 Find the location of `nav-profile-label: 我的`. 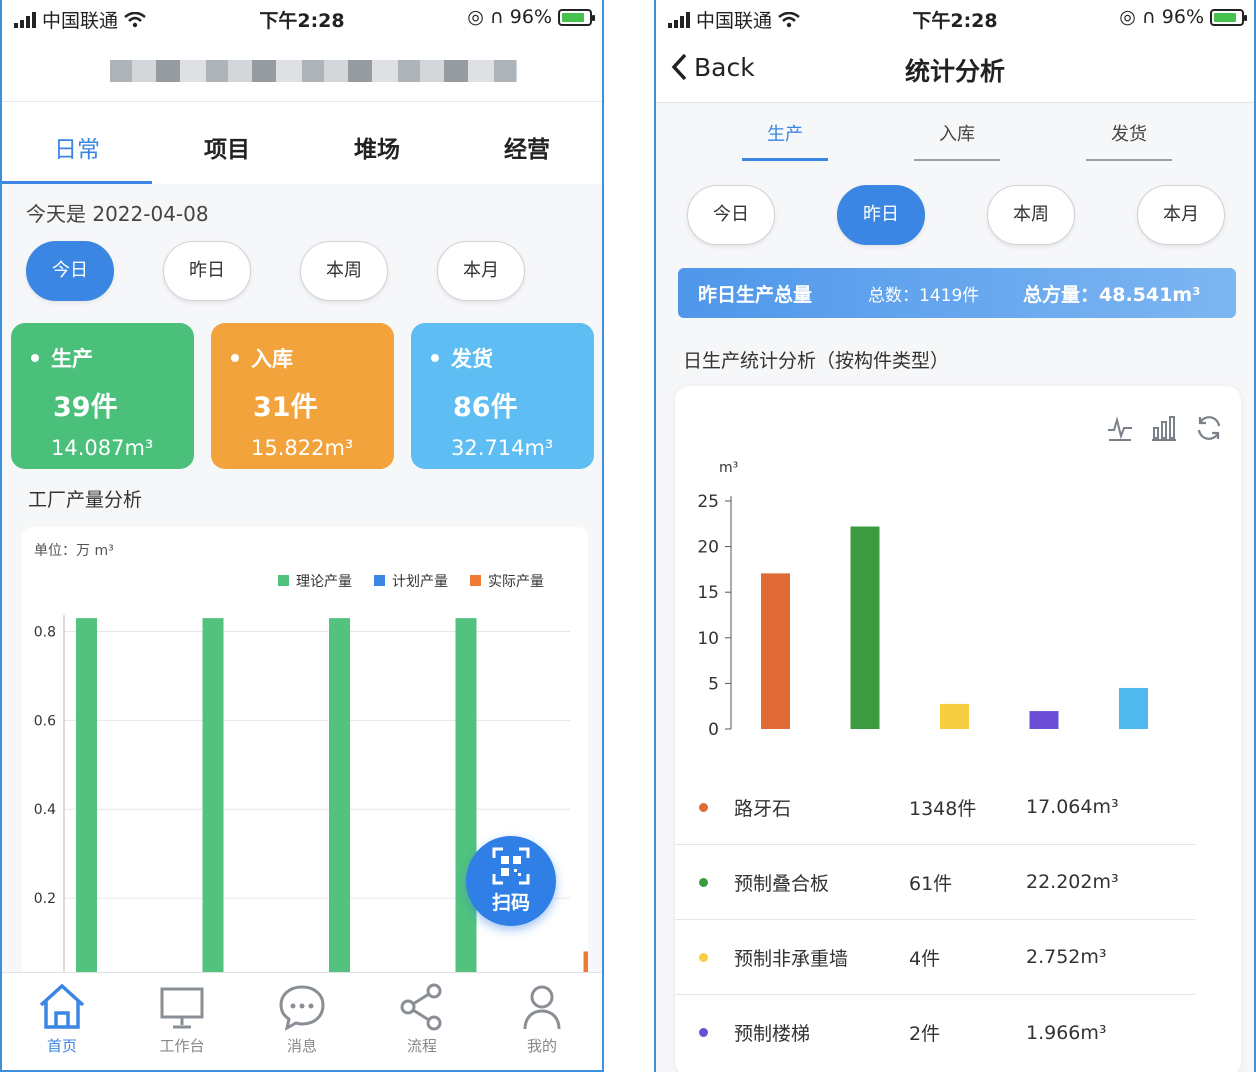

nav-profile-label: 我的 is located at coordinates (541, 1046).